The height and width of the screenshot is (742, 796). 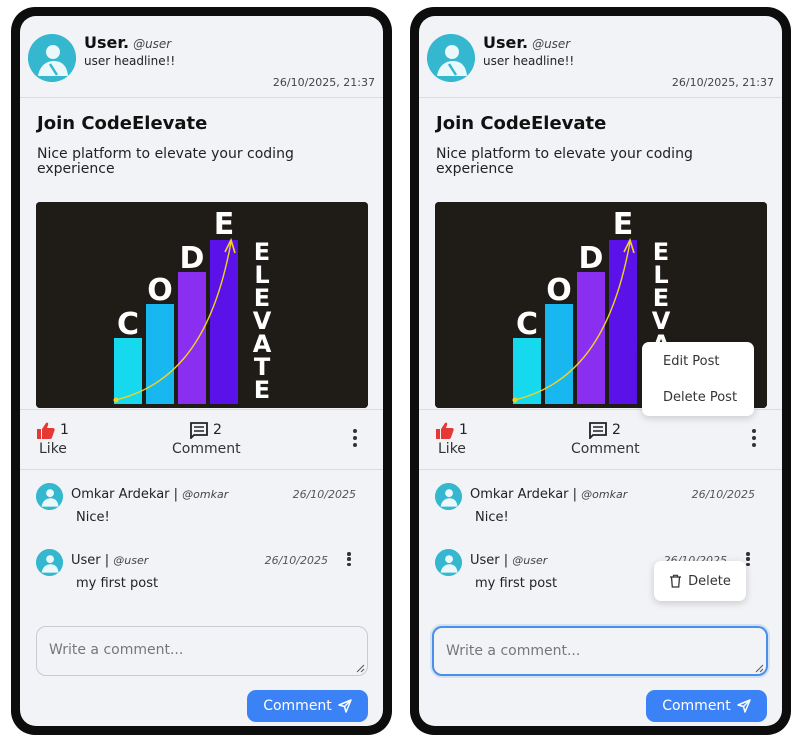 I want to click on user-headline: user headline!!, so click(x=529, y=61).